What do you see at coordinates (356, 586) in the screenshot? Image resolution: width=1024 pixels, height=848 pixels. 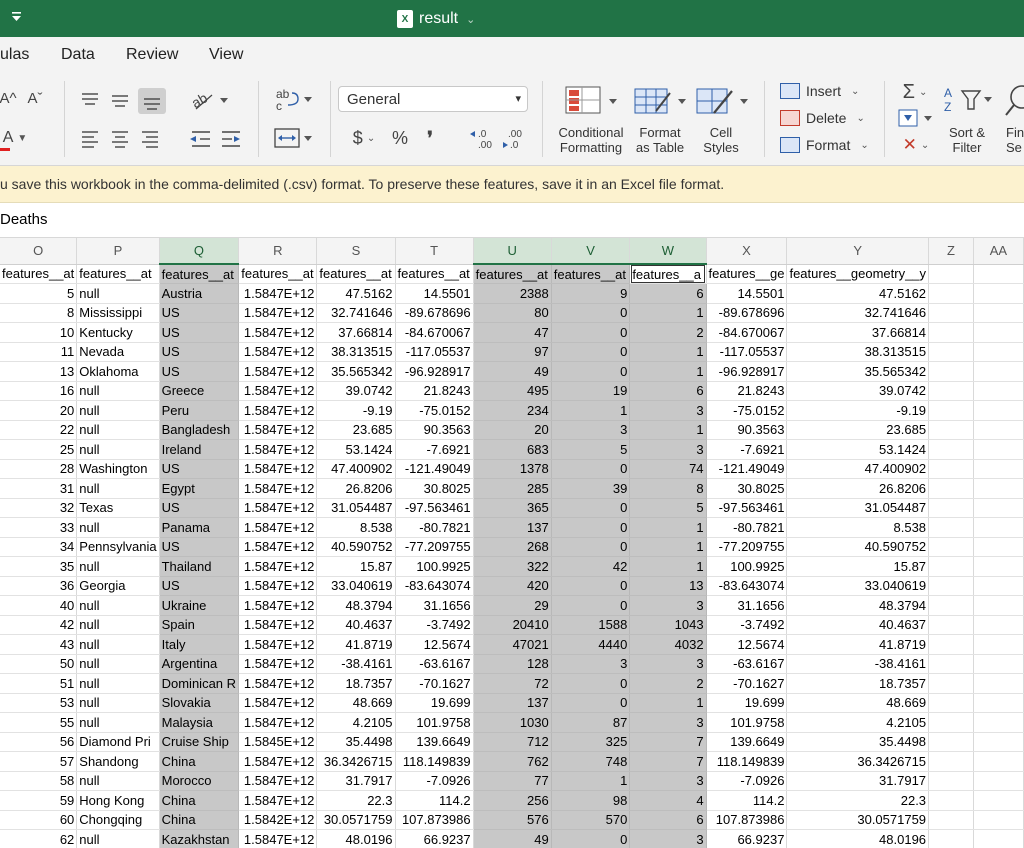 I see `cell-s: 33.040619` at bounding box center [356, 586].